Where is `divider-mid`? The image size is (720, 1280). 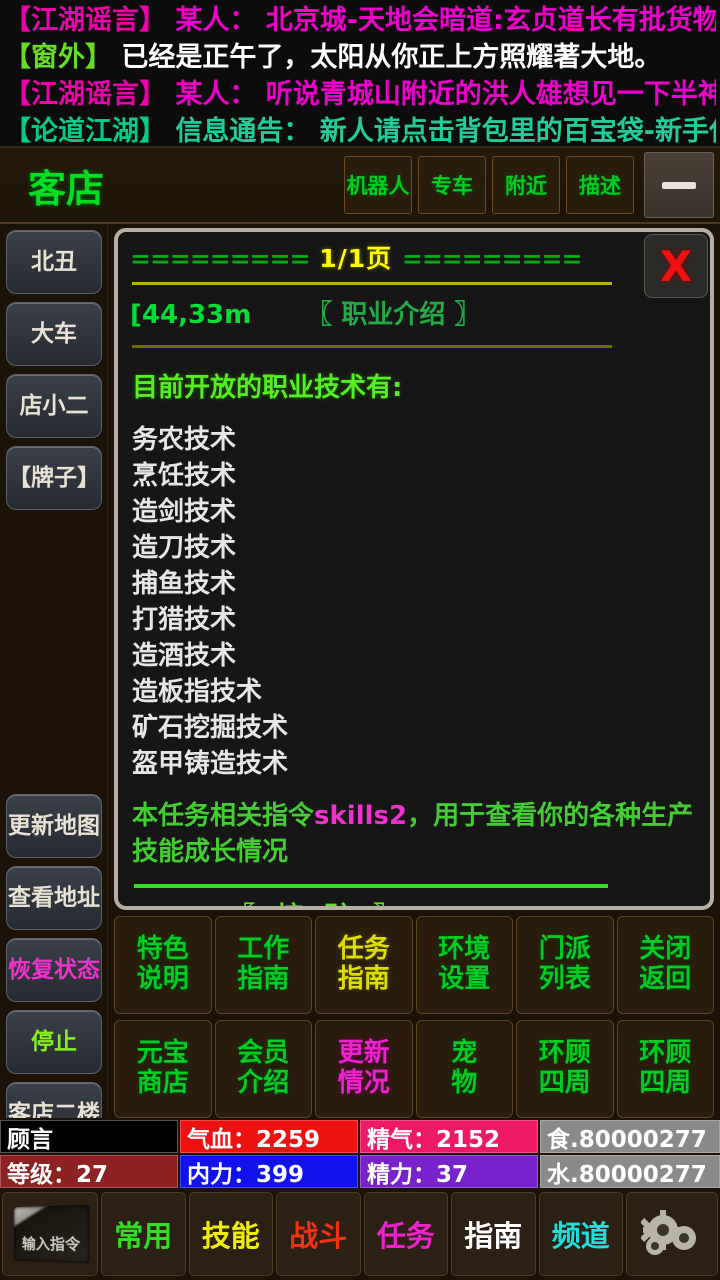
divider-mid is located at coordinates (372, 346).